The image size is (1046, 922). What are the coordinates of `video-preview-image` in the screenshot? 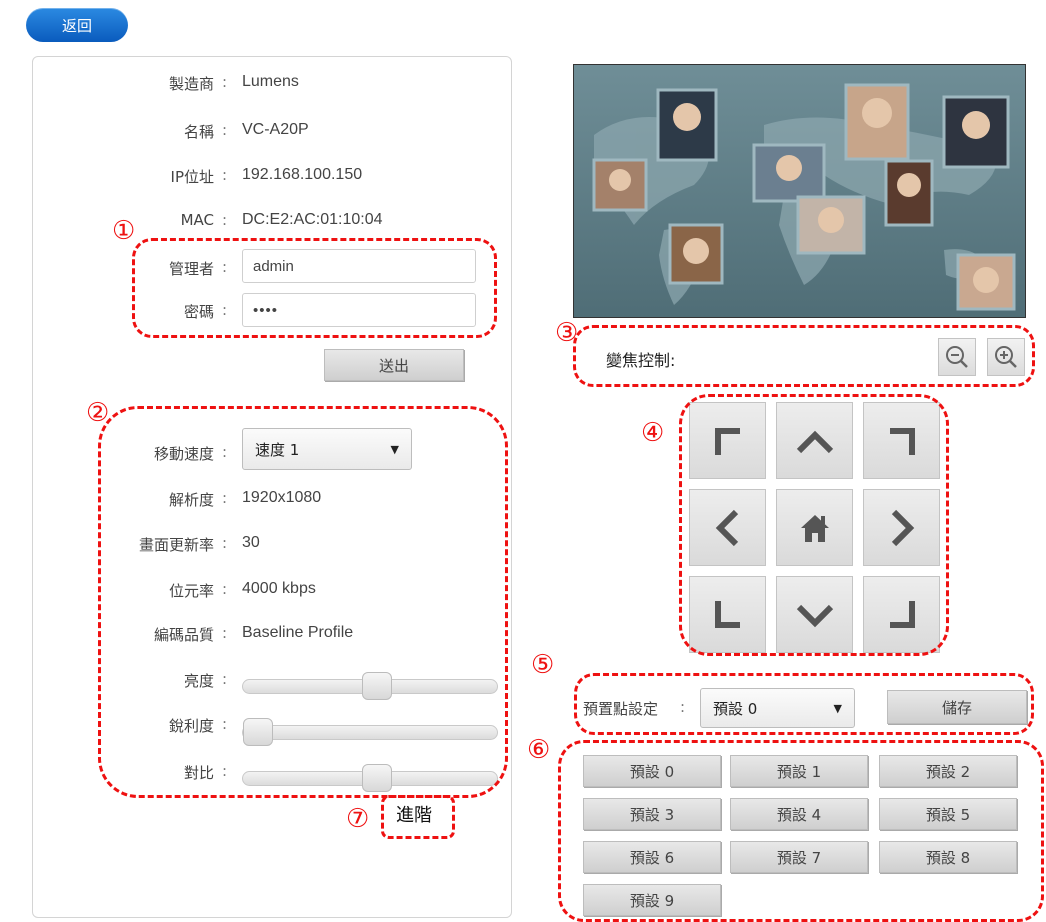 It's located at (799, 191).